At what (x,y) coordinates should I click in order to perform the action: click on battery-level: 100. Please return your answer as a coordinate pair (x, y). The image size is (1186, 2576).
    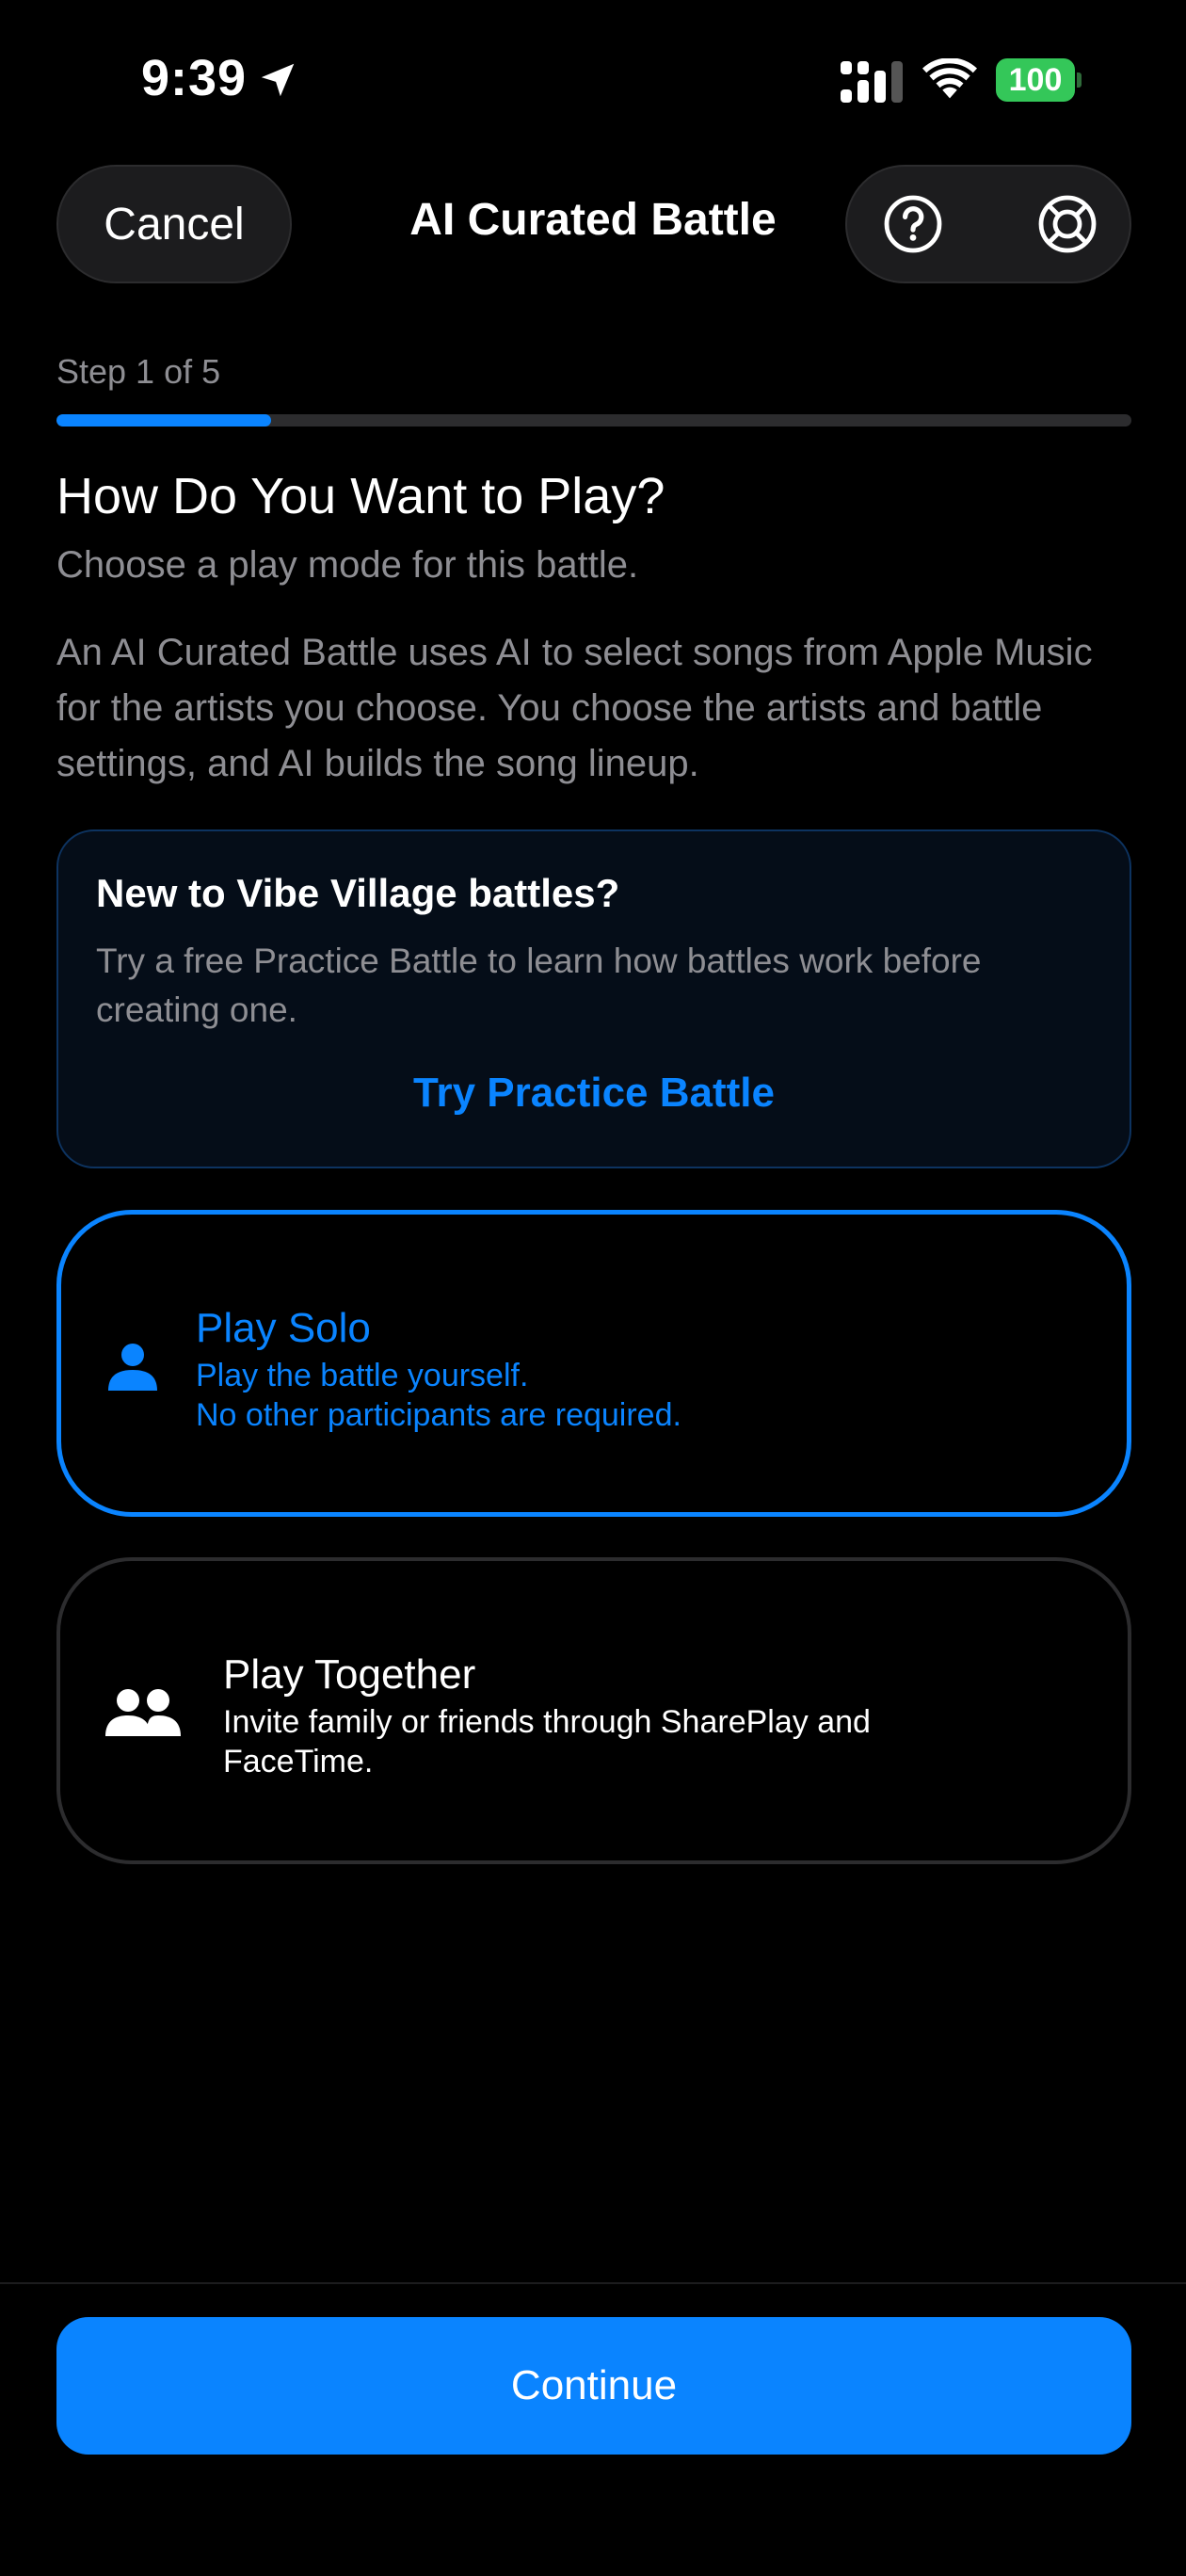
    Looking at the image, I should click on (1035, 79).